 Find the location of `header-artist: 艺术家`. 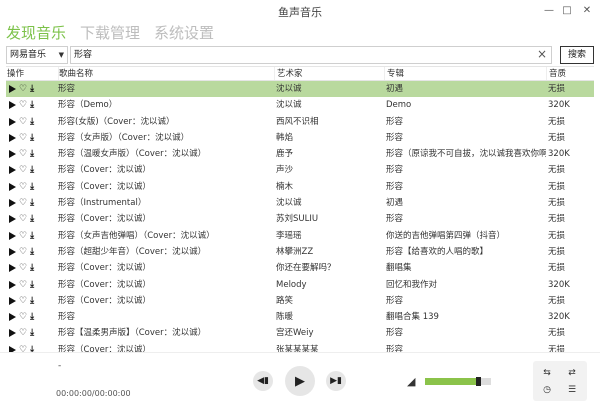

header-artist: 艺术家 is located at coordinates (329, 73).